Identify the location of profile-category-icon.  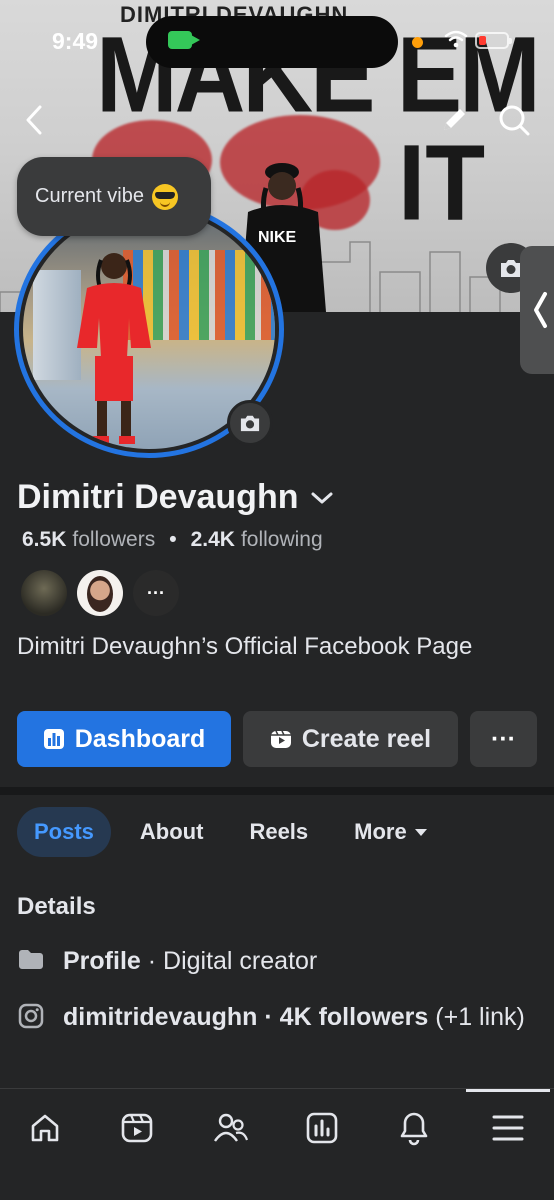
(31, 959).